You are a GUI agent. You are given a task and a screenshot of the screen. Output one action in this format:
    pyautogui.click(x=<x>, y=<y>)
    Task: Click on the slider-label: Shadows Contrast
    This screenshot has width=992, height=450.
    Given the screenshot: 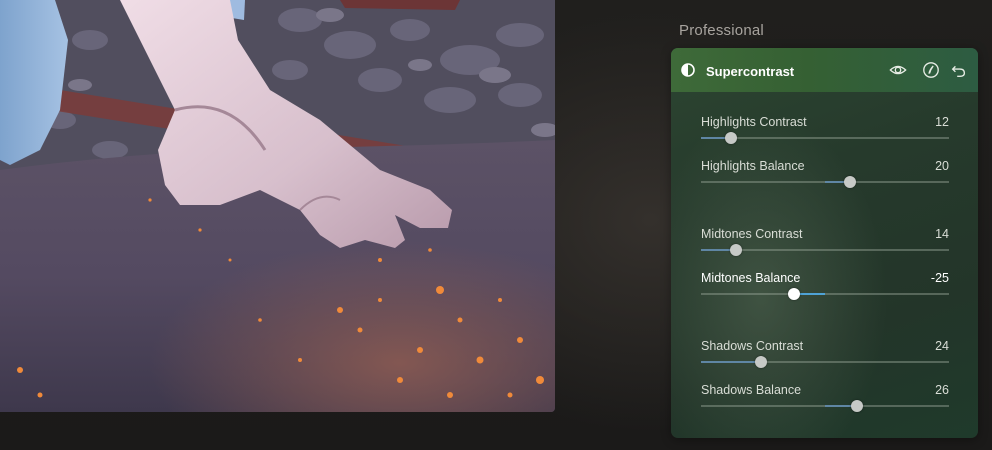 What is the action you would take?
    pyautogui.click(x=752, y=346)
    